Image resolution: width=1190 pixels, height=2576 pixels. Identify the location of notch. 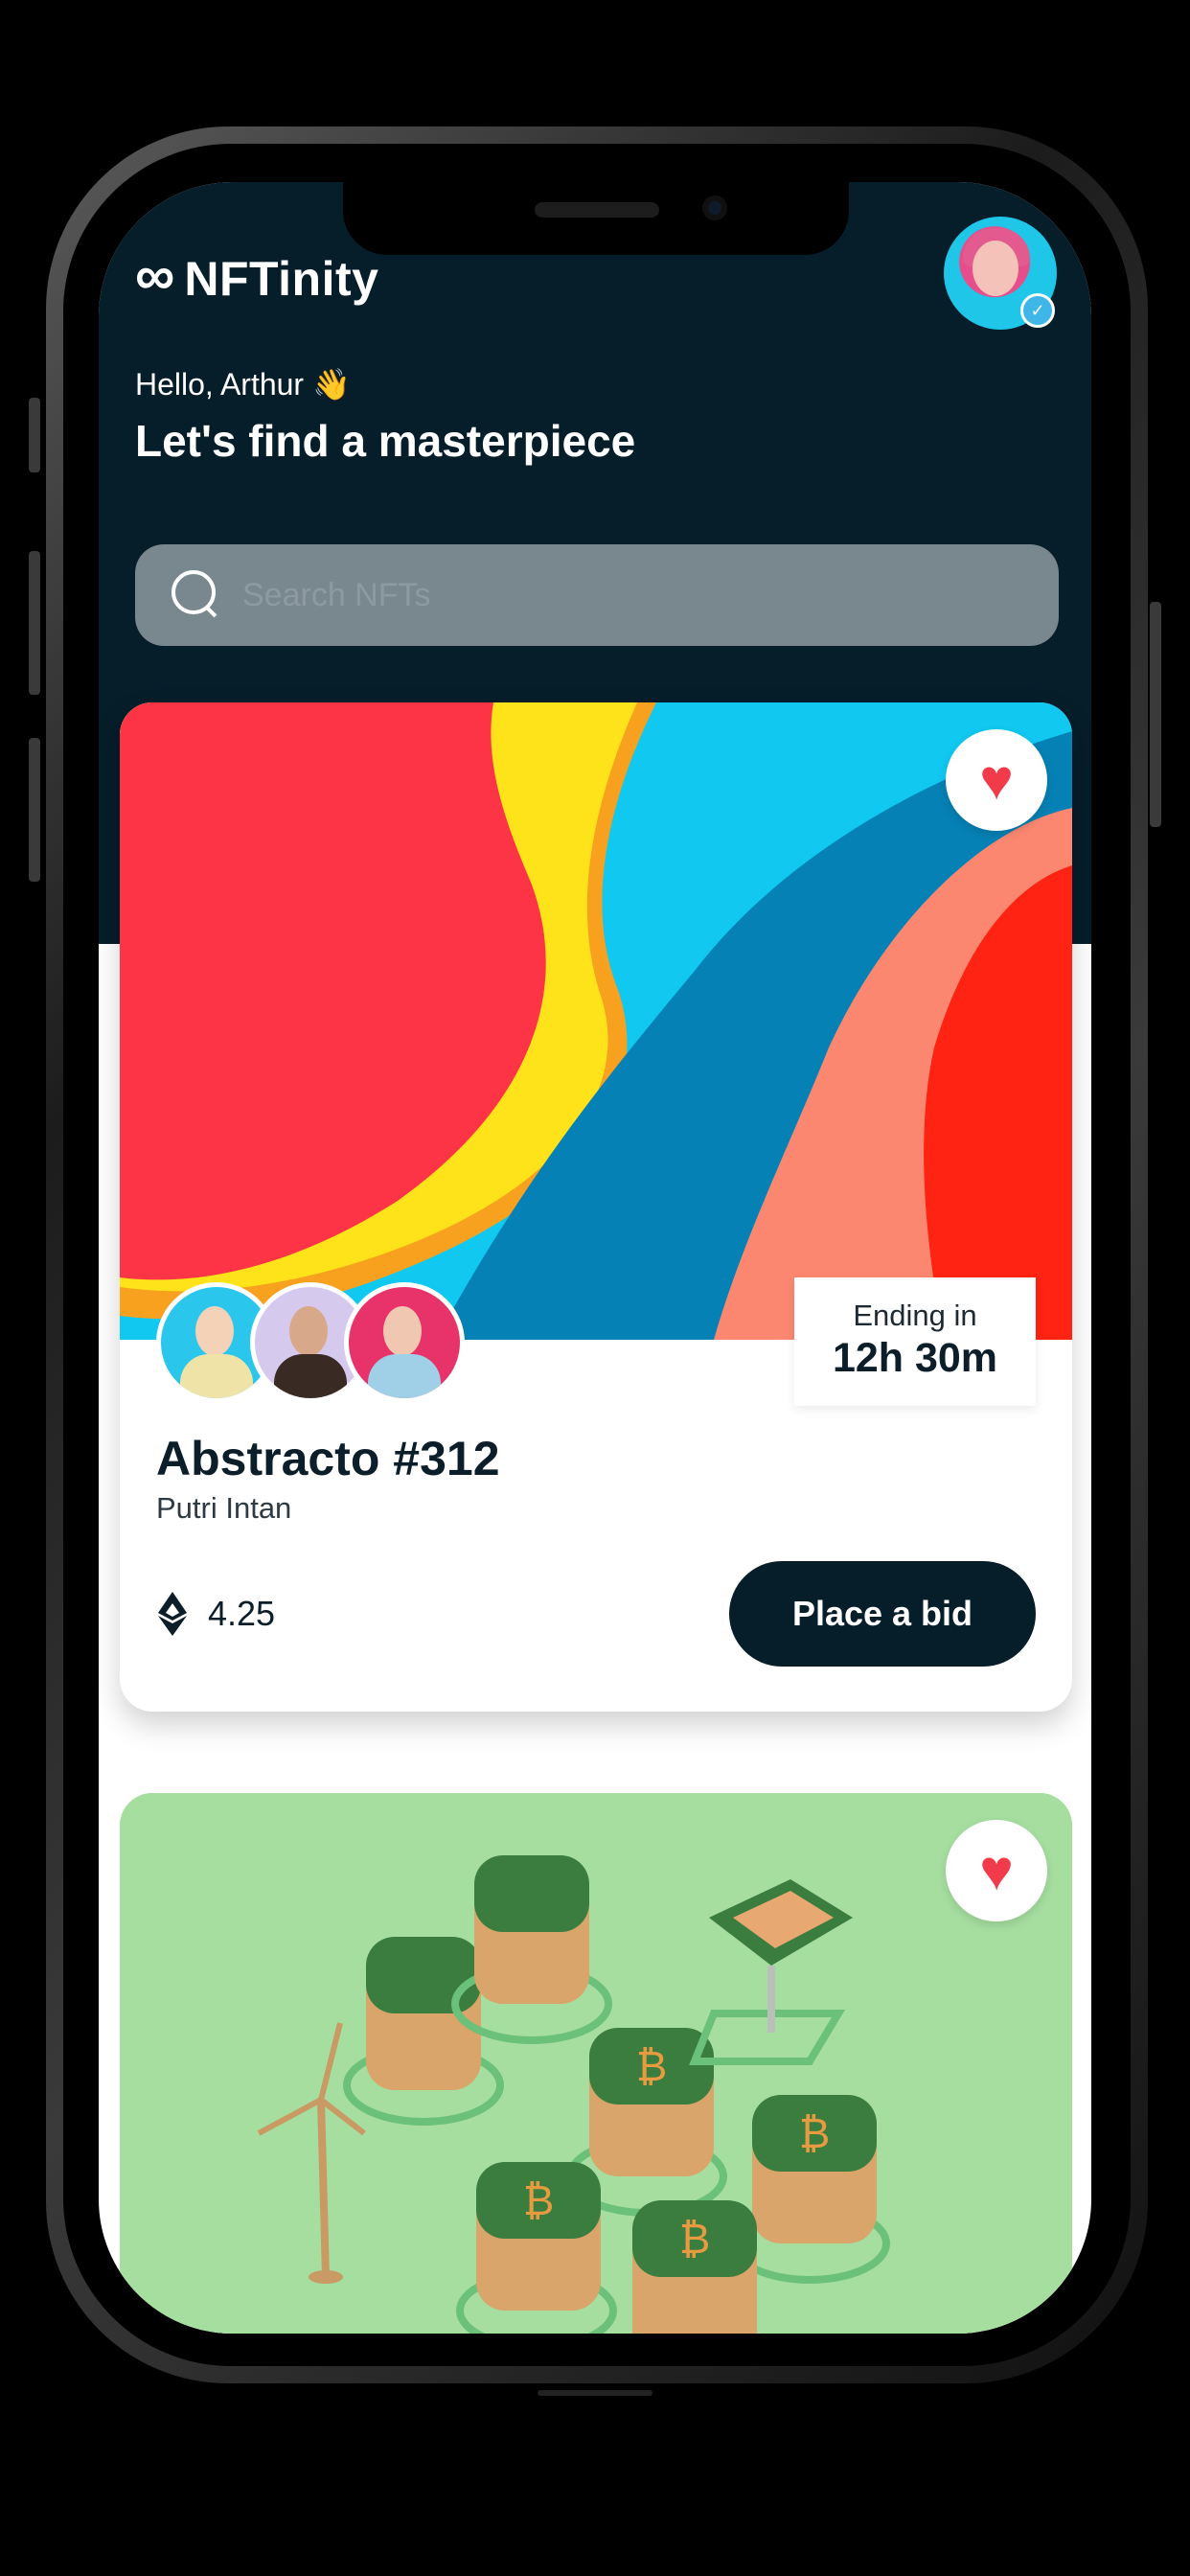
(596, 218).